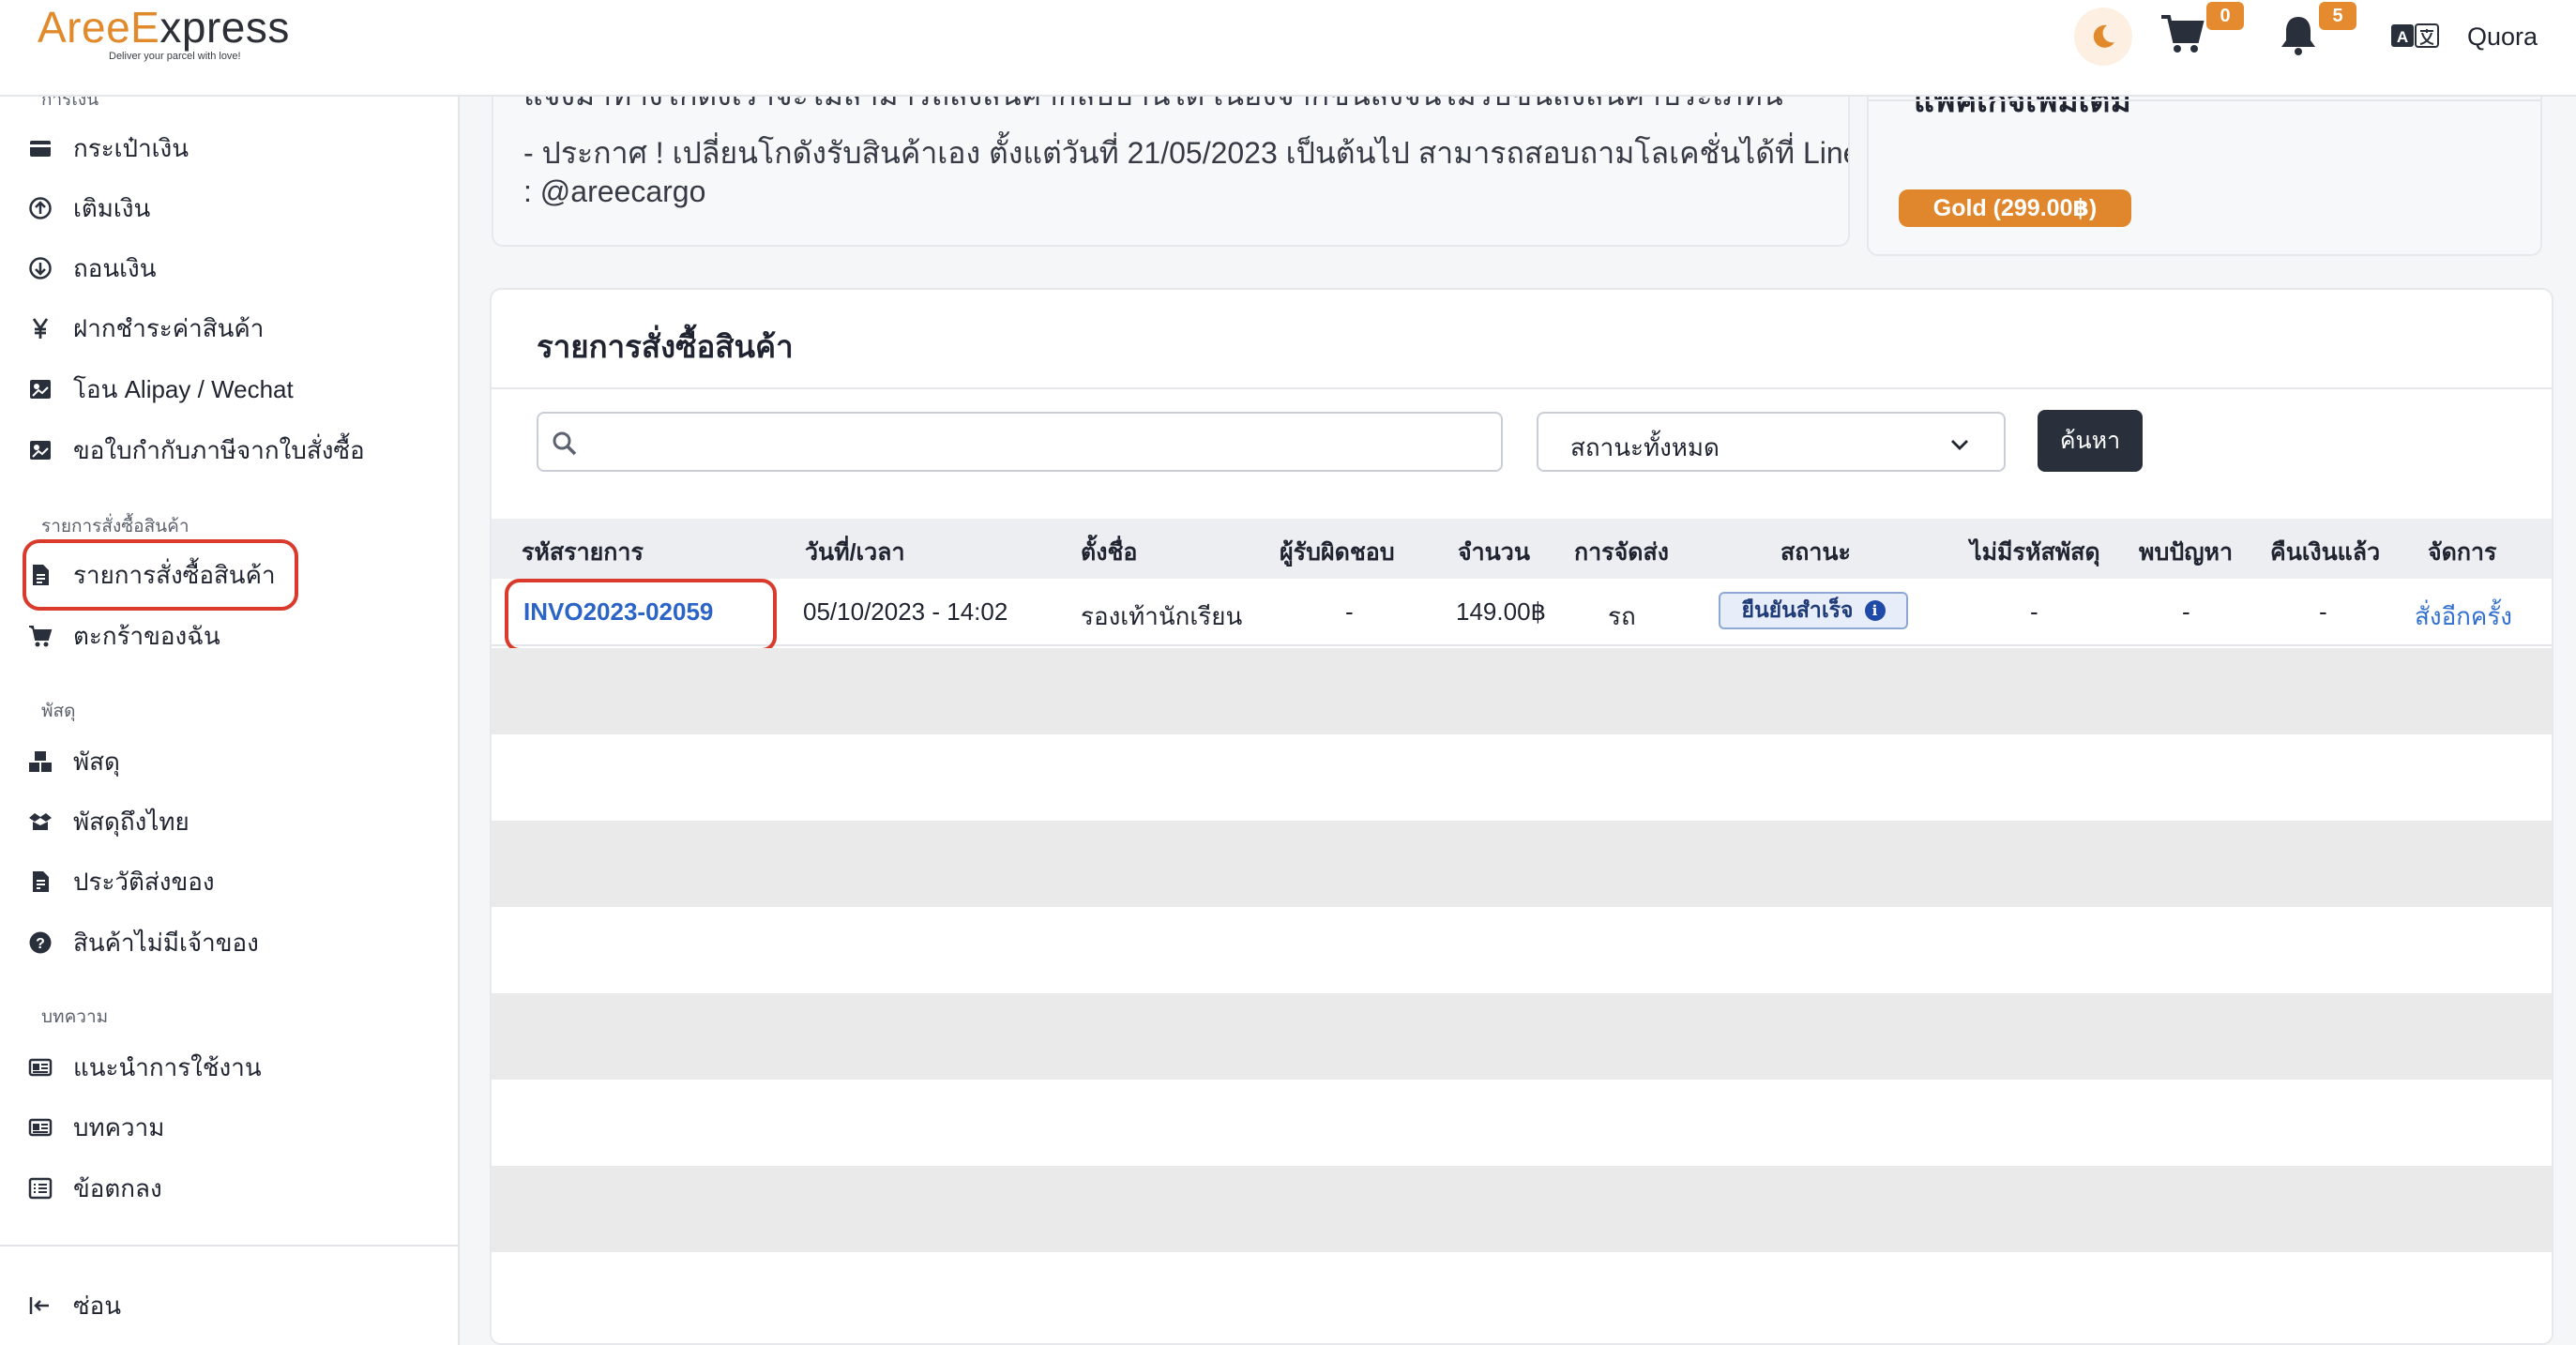  What do you see at coordinates (115, 526) in the screenshot?
I see `sidebar-group-orders: รายการสั่งซื้อสินค้า` at bounding box center [115, 526].